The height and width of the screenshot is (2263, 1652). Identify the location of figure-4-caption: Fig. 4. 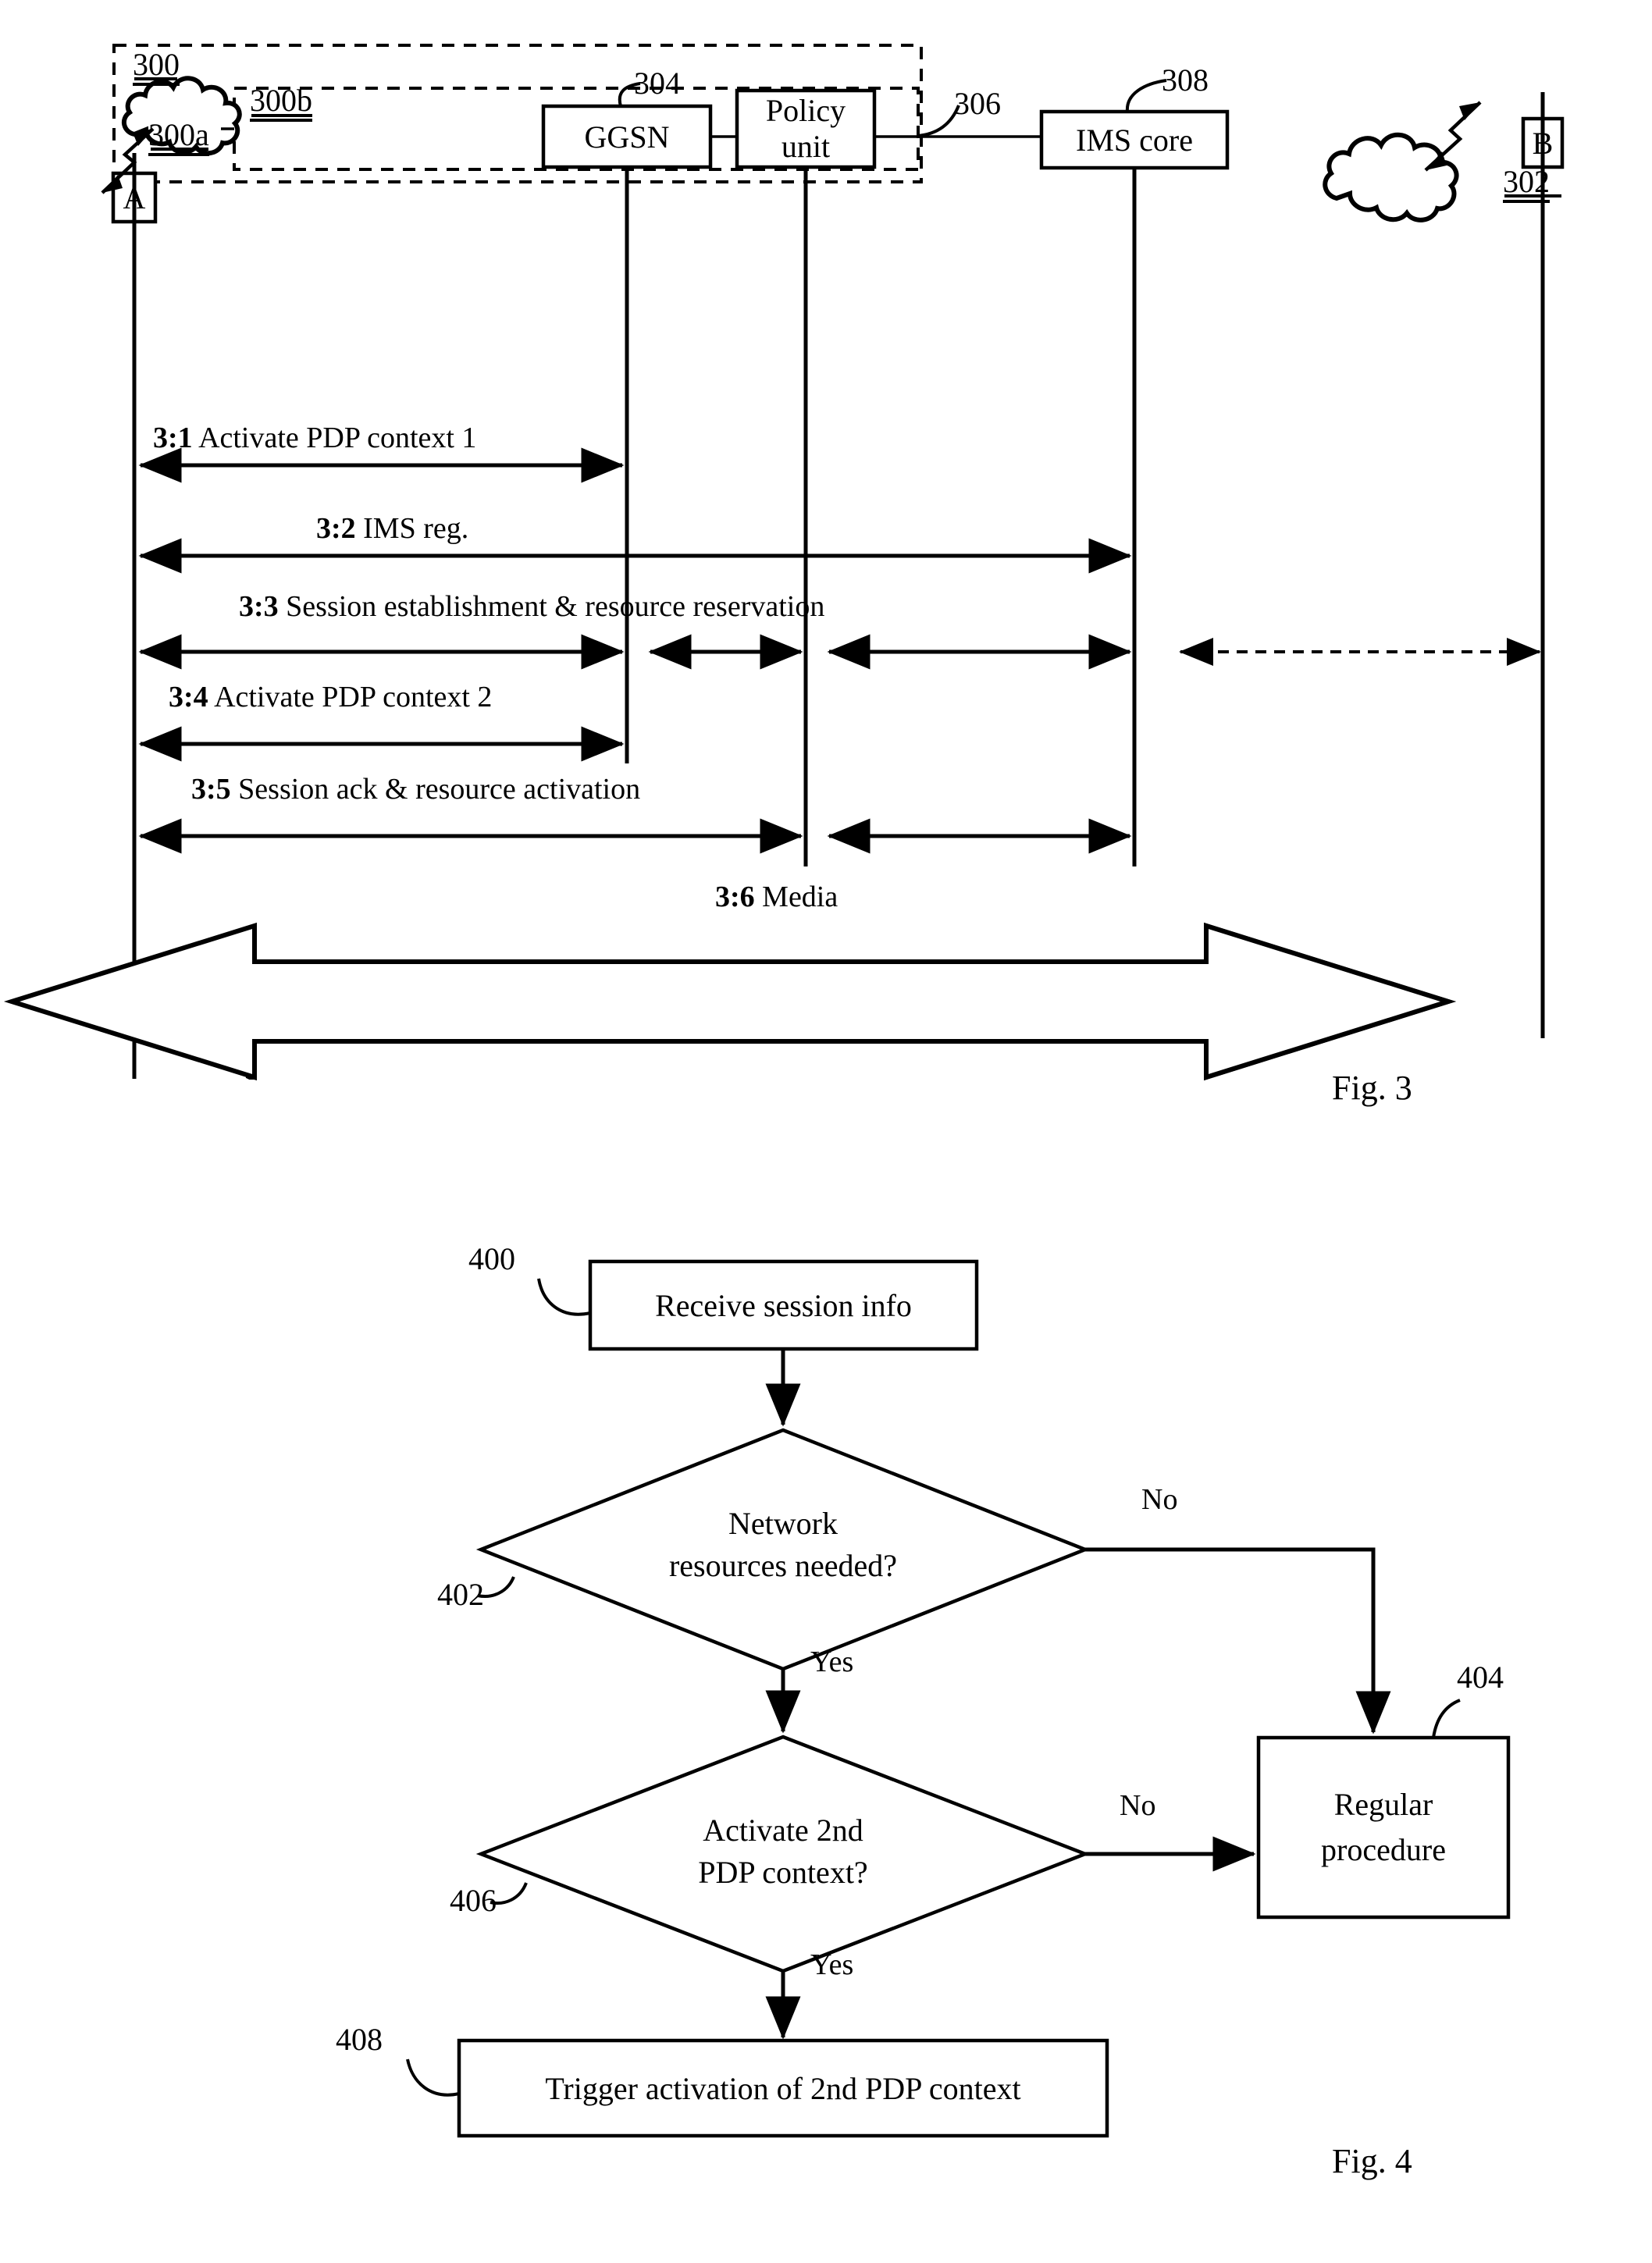
(1372, 2161).